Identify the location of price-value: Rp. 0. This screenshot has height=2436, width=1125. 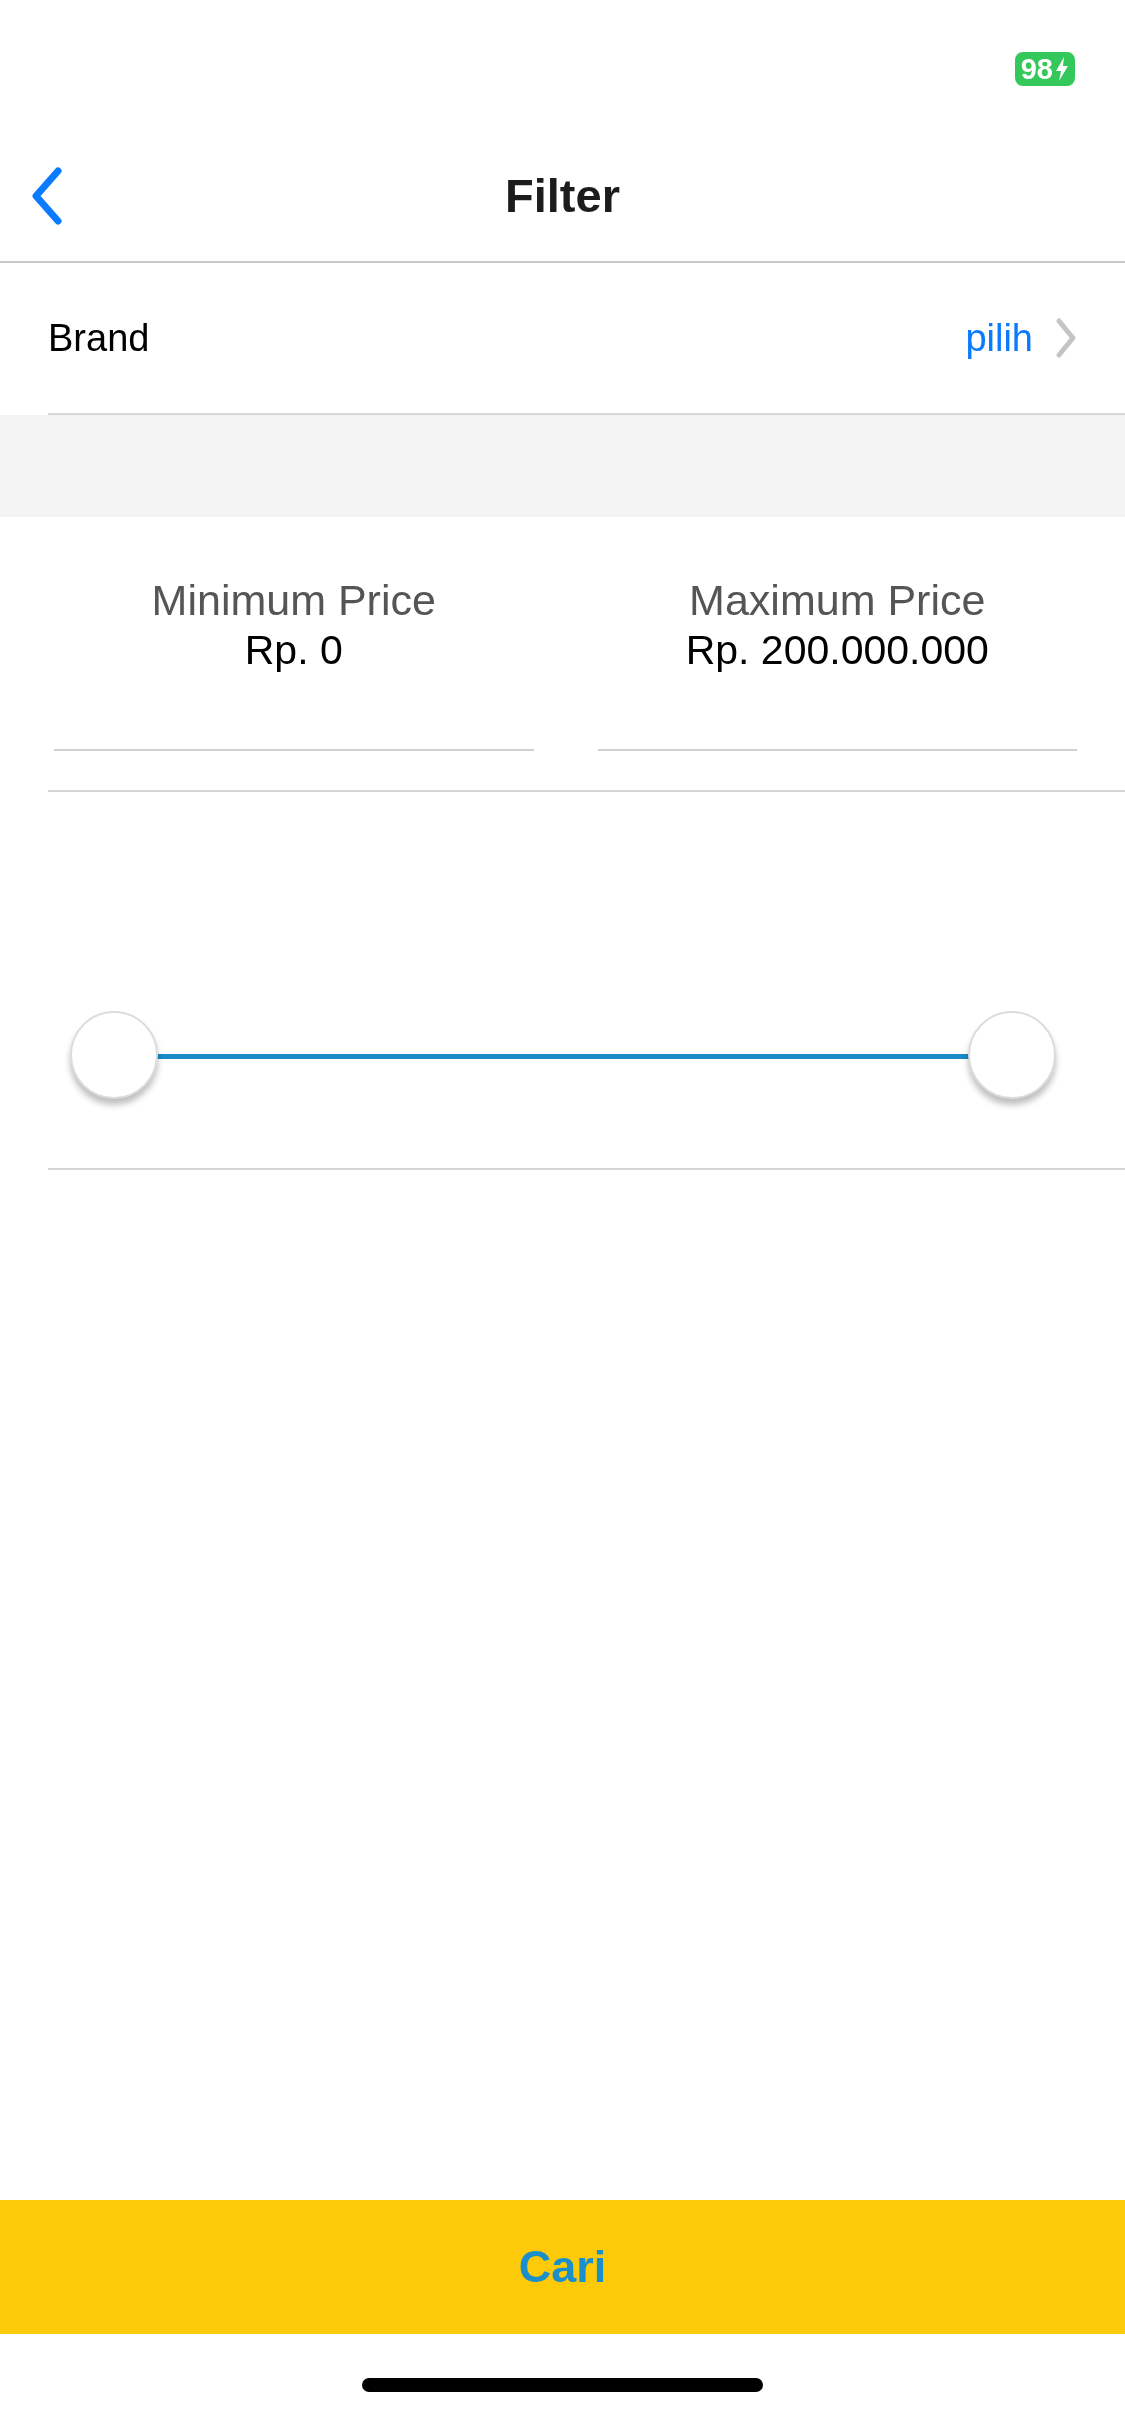
(293, 650).